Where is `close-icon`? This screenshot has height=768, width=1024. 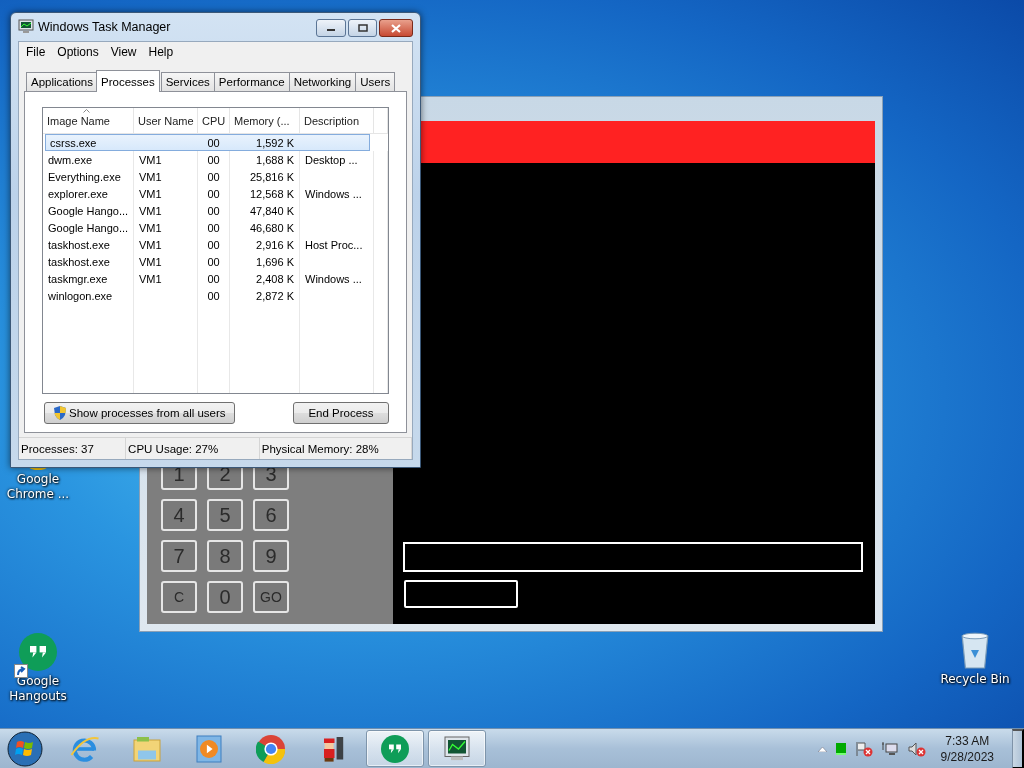
close-icon is located at coordinates (396, 28).